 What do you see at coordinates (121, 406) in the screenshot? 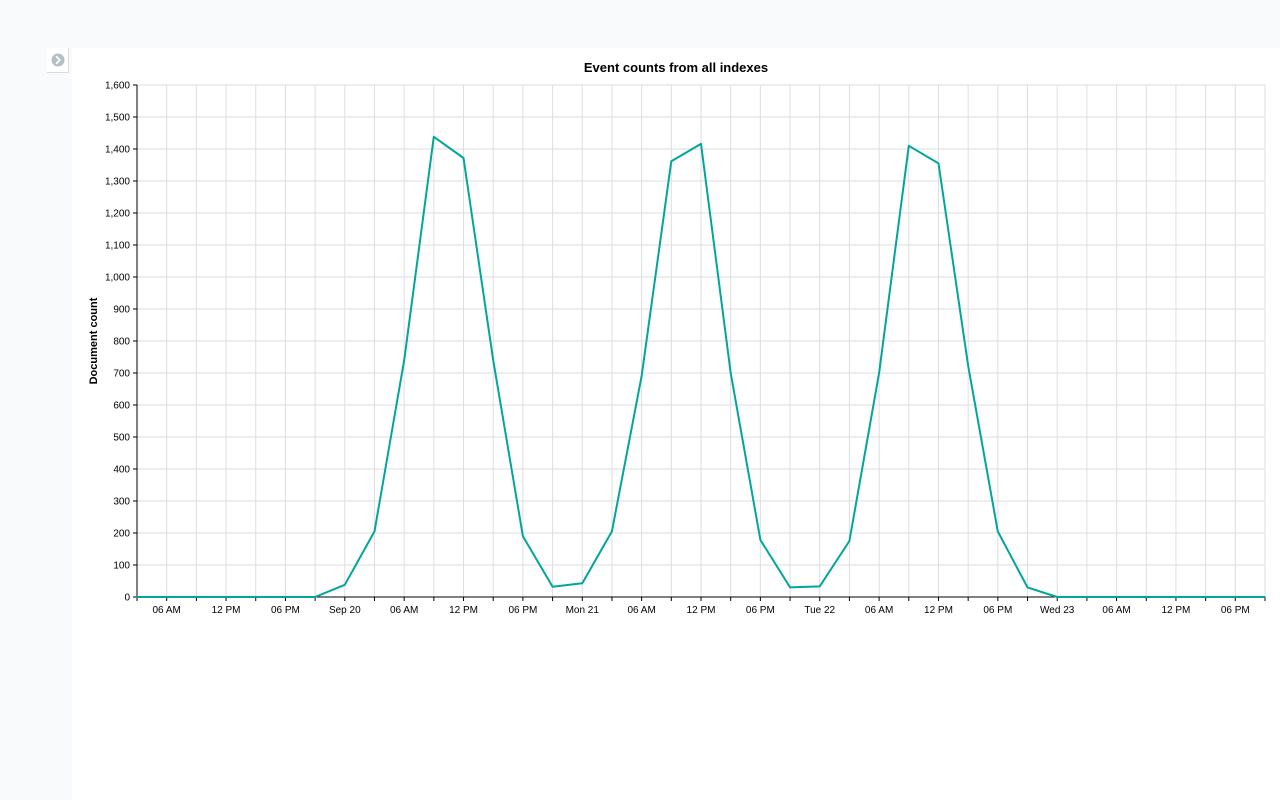
I see `y-tick-label: 600` at bounding box center [121, 406].